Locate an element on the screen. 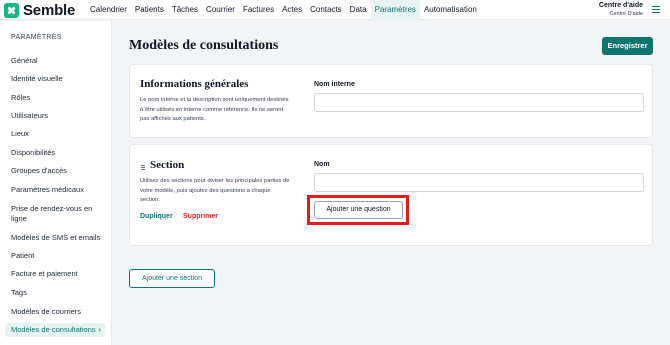  section-name-label: Nom is located at coordinates (322, 164).